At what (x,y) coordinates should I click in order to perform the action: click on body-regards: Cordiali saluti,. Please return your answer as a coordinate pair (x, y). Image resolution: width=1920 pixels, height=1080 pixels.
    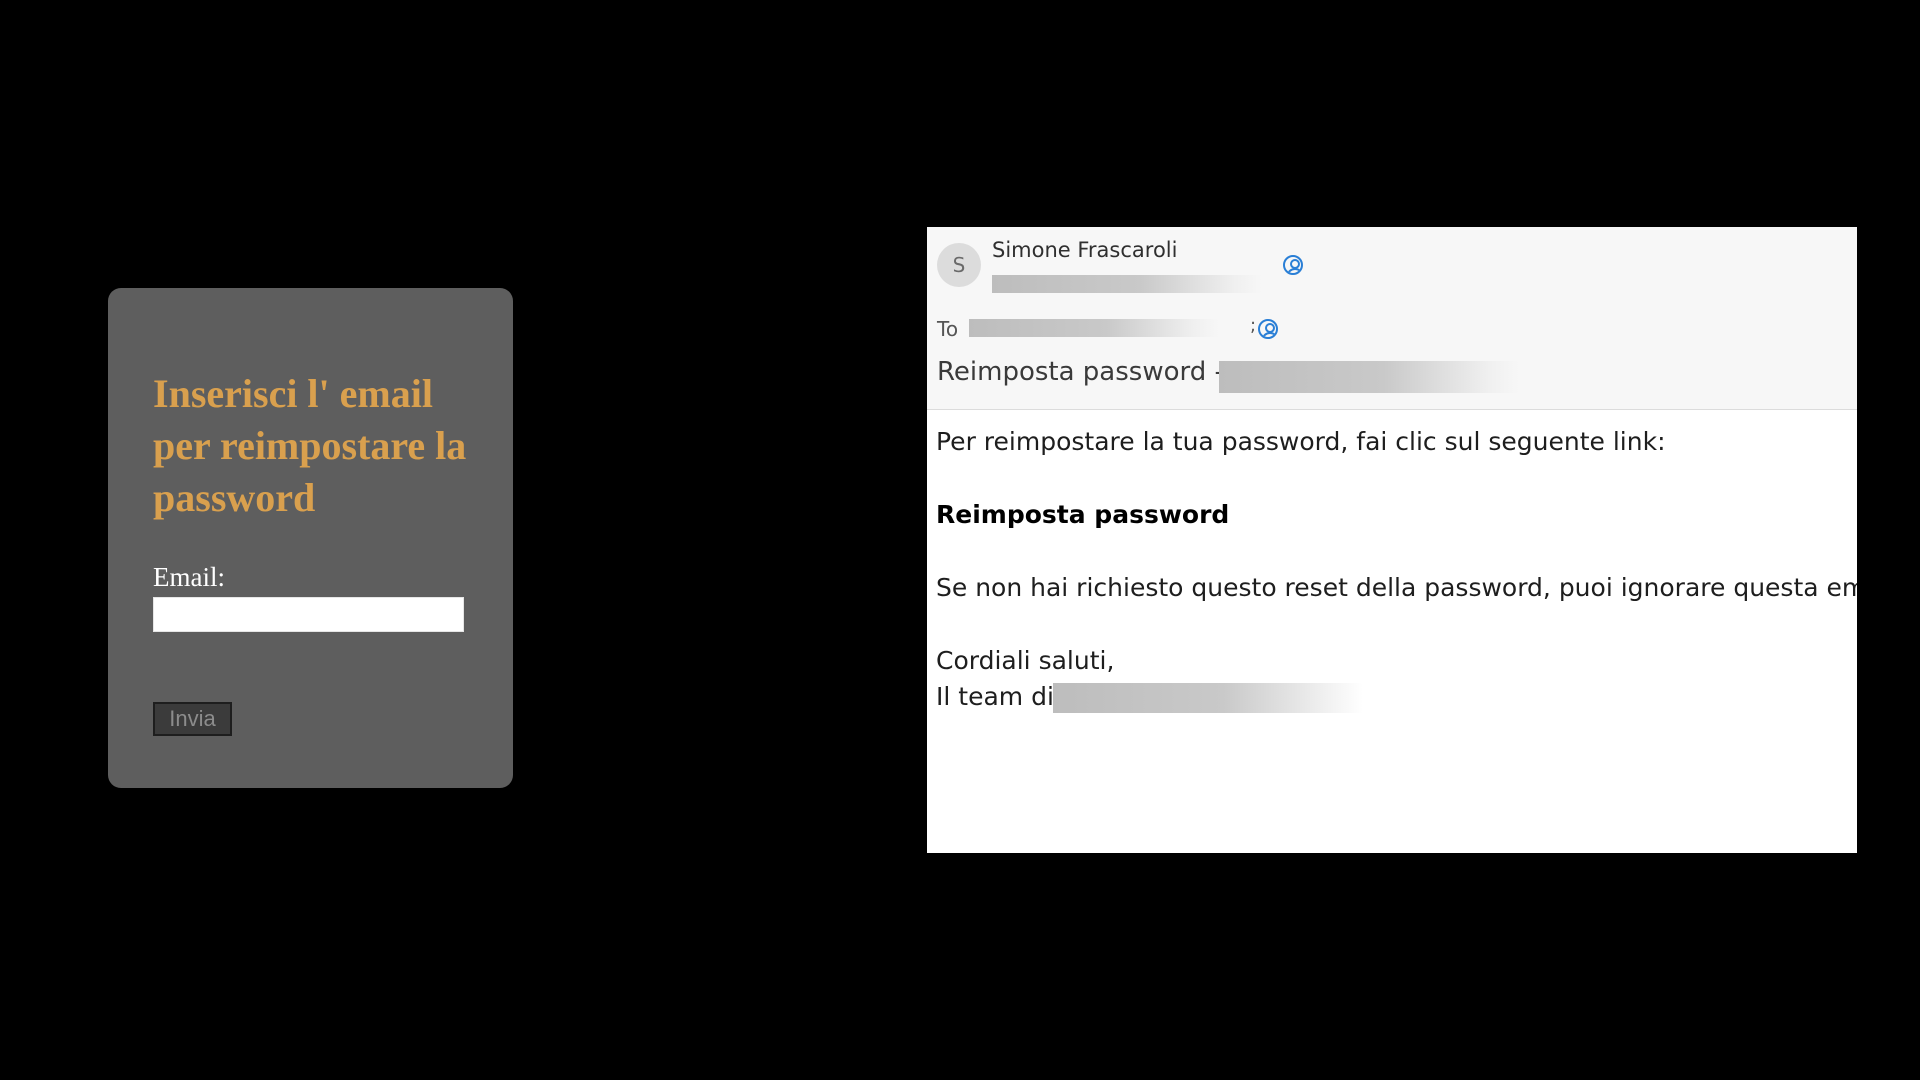
    Looking at the image, I should click on (1025, 660).